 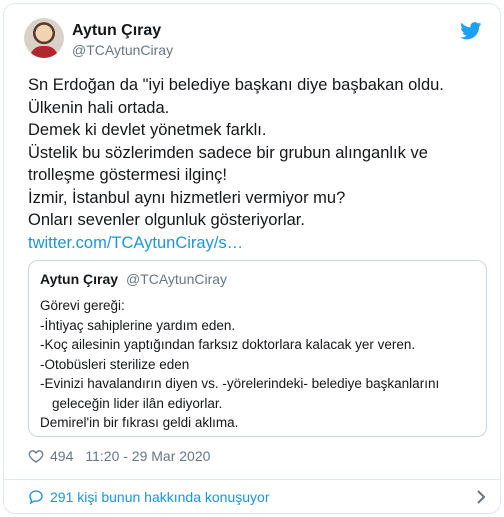 I want to click on quote-line: geleceğin lider ilân ediyorlar., so click(x=137, y=403).